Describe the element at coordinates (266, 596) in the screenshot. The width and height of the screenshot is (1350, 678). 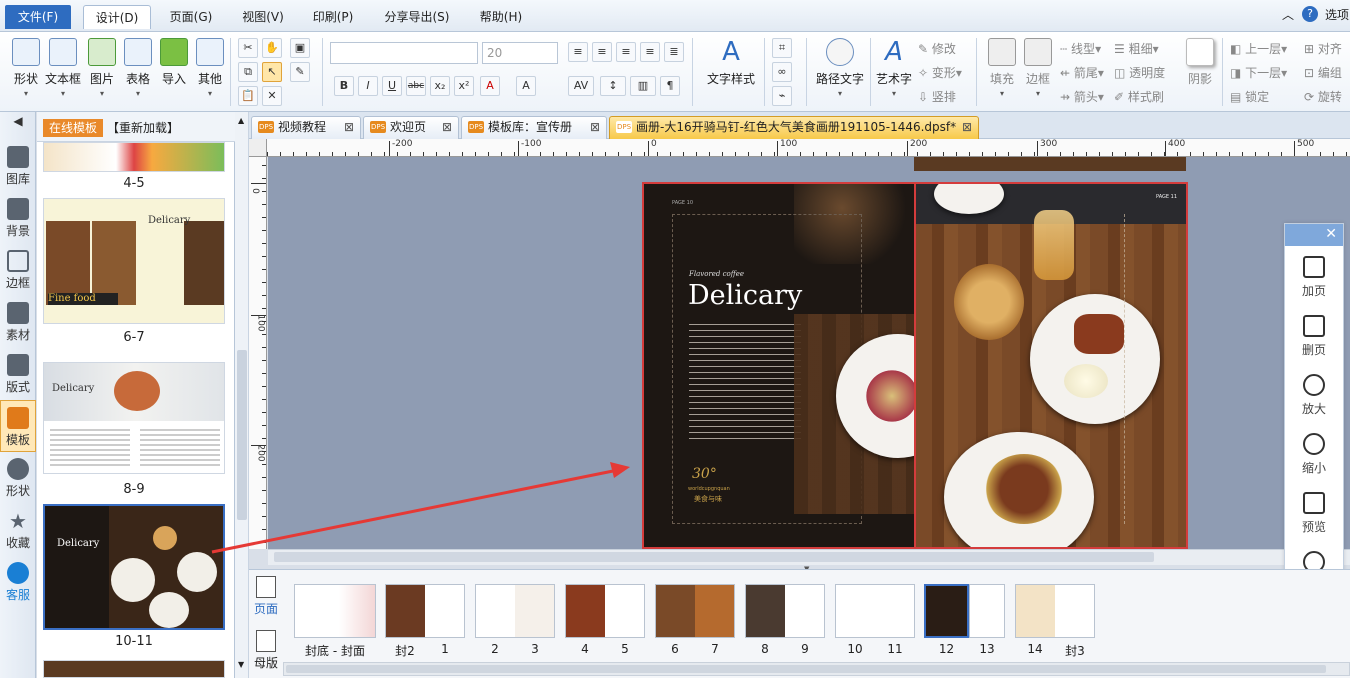
I see `pages-tab: 页面` at that location.